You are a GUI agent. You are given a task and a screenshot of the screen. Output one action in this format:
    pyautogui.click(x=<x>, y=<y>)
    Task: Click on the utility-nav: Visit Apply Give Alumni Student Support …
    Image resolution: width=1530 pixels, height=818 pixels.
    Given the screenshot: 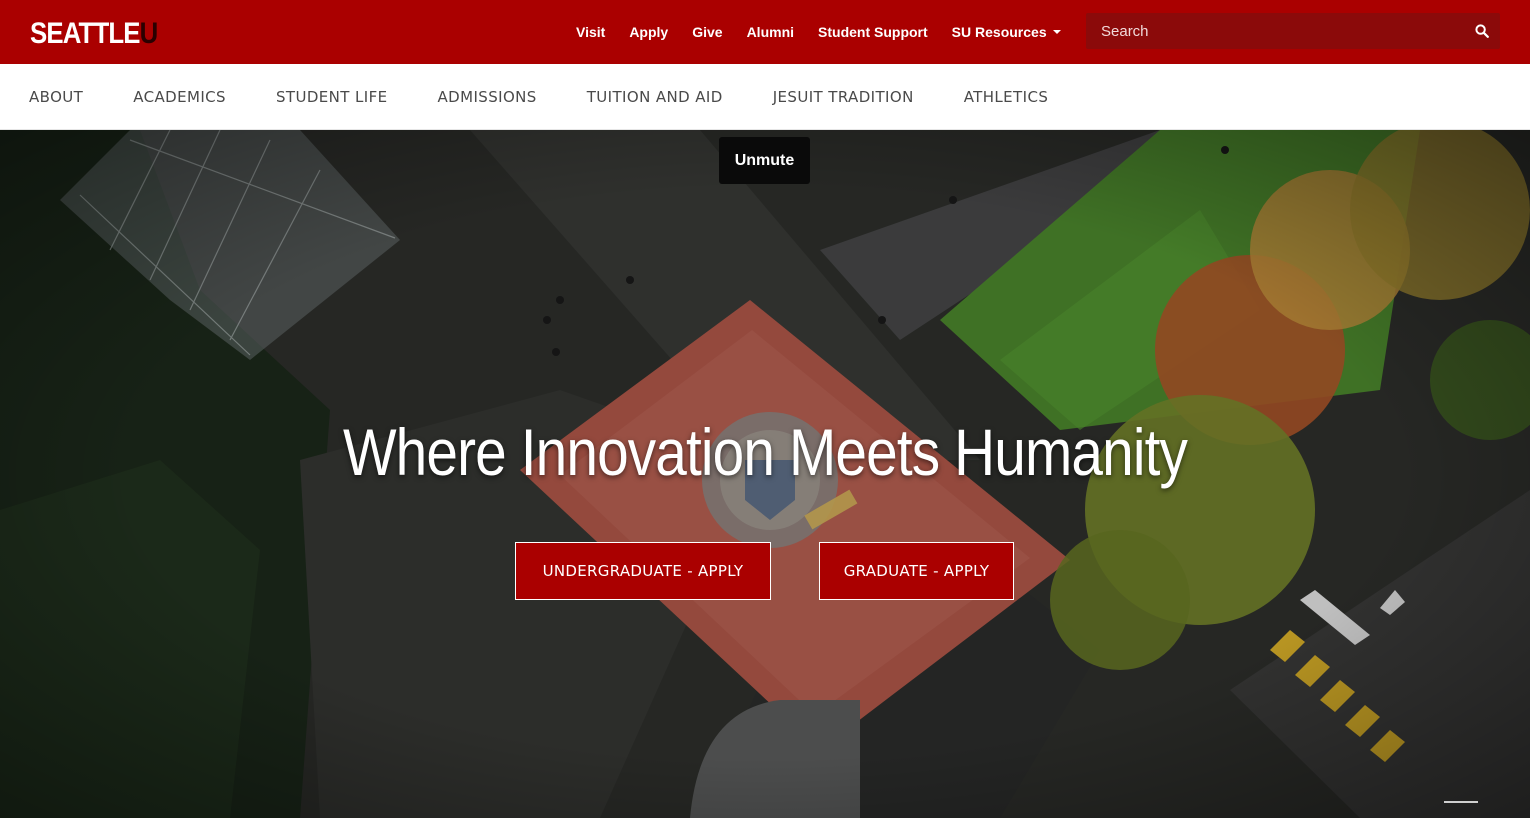 What is the action you would take?
    pyautogui.click(x=824, y=32)
    